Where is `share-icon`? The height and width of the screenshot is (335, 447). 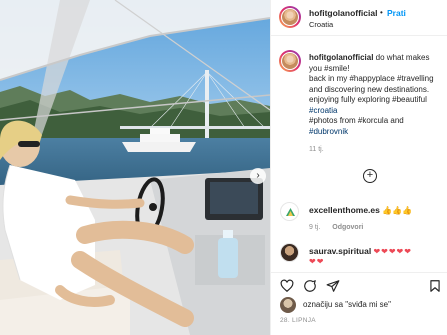 share-icon is located at coordinates (333, 286).